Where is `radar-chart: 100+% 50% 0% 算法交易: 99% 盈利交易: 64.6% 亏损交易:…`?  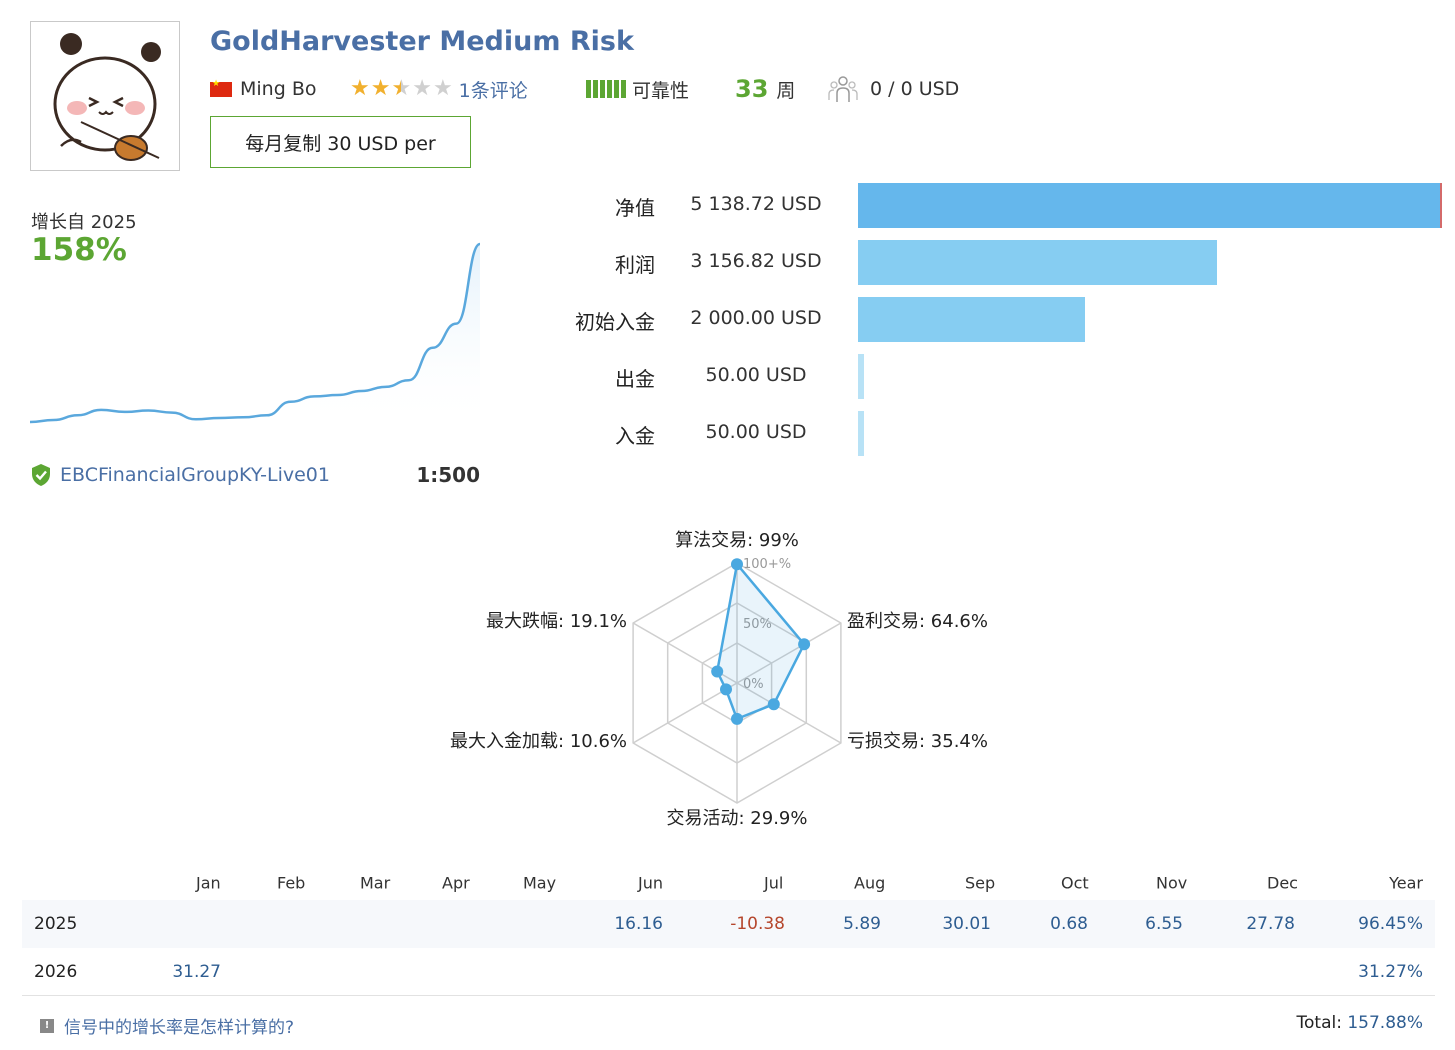
radar-chart: 100+% 50% 0% 算法交易: 99% 盈利交易: 64.6% 亏损交易:… is located at coordinates (740, 680).